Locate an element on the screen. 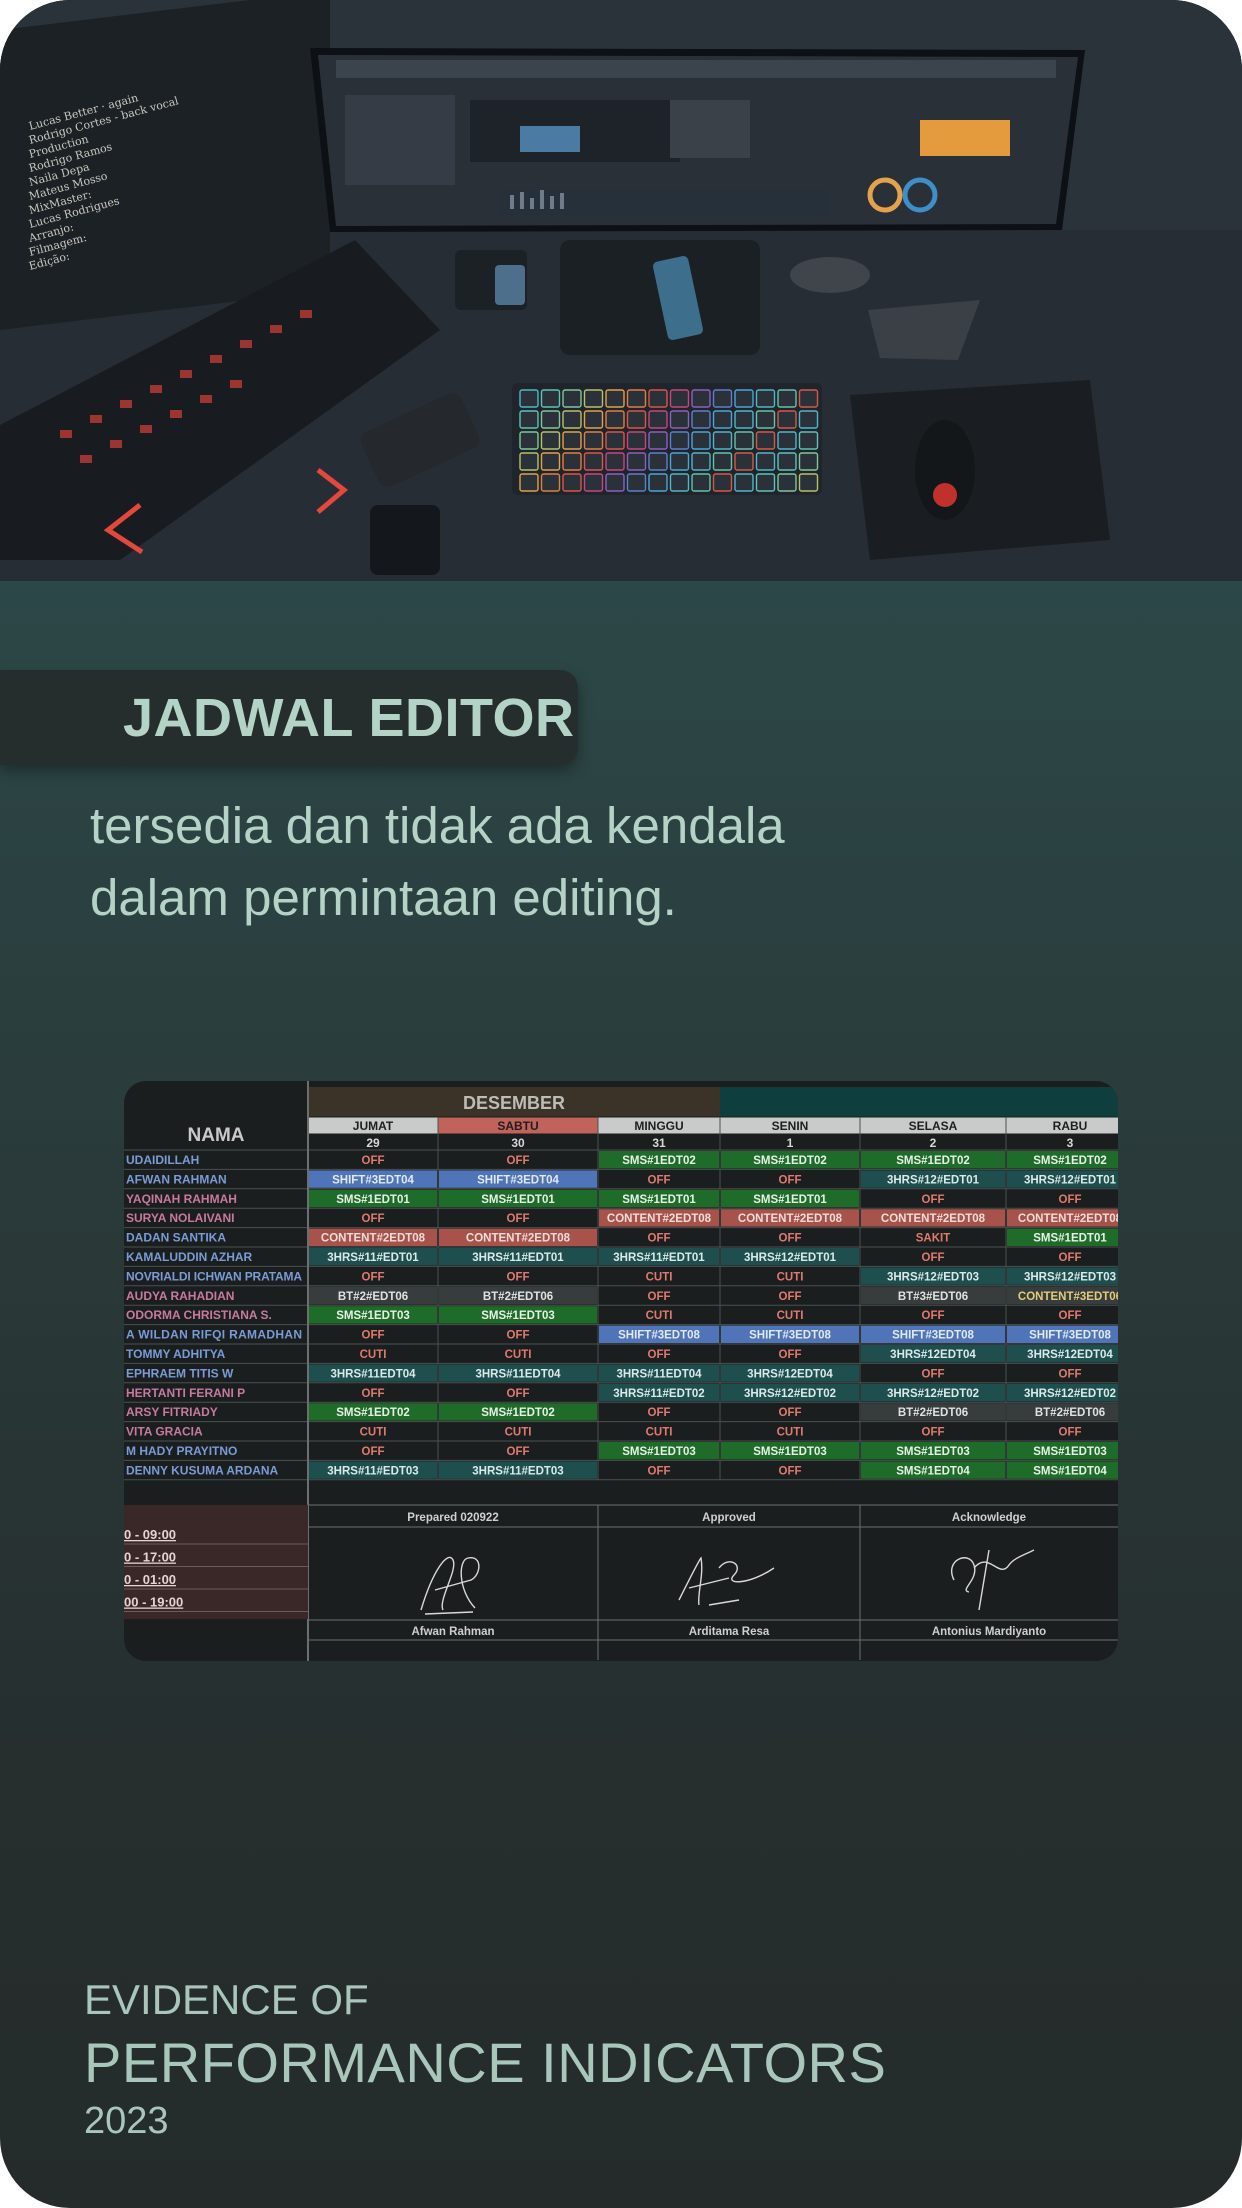  day-label: SENIN is located at coordinates (790, 1126).